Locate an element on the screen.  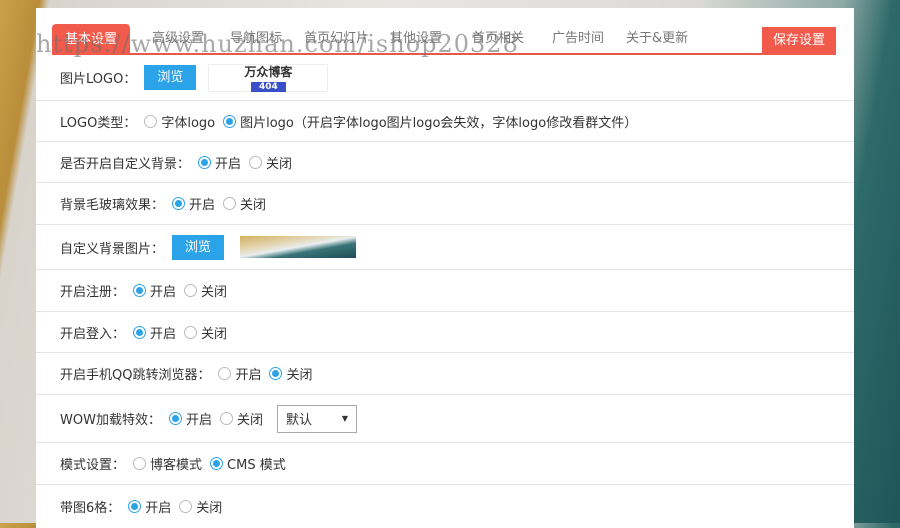
row-qq: 开启手机QQ跳转浏览器： 开启 关闭 is located at coordinates (445, 374).